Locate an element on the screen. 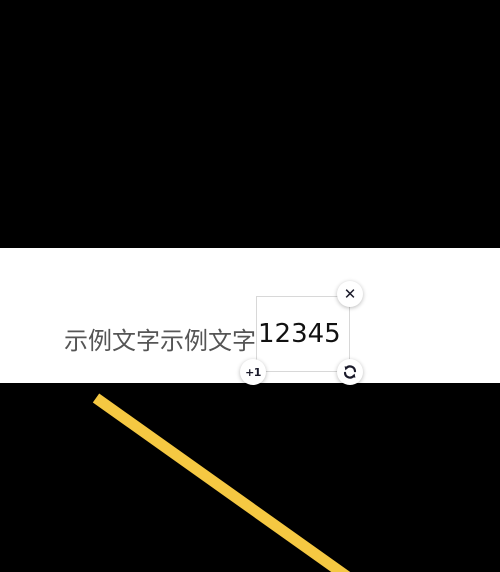 The image size is (500, 572). duplicate-label: +1 is located at coordinates (253, 372).